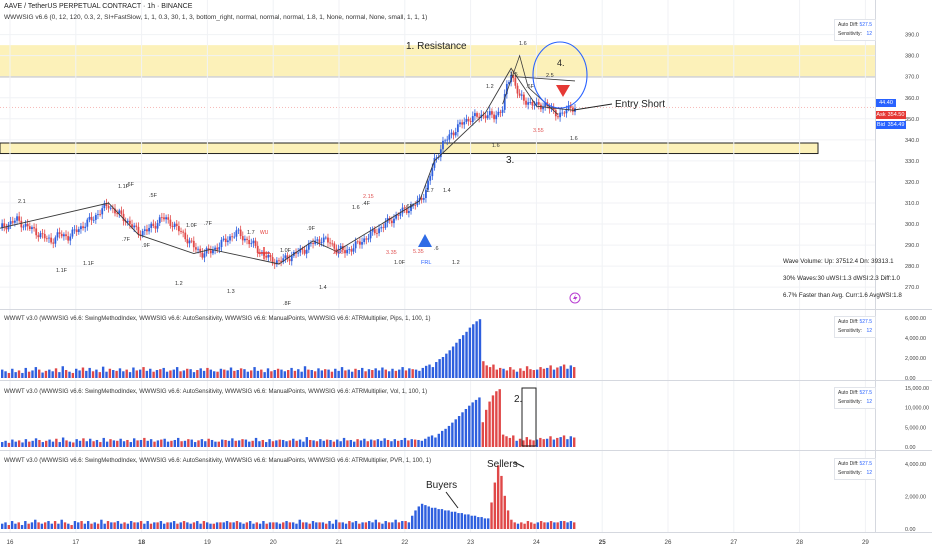 The width and height of the screenshot is (932, 550). I want to click on stats-wave-volume: Wave Volume: Up: 37512.4 Dn: 39313.1, so click(838, 261).